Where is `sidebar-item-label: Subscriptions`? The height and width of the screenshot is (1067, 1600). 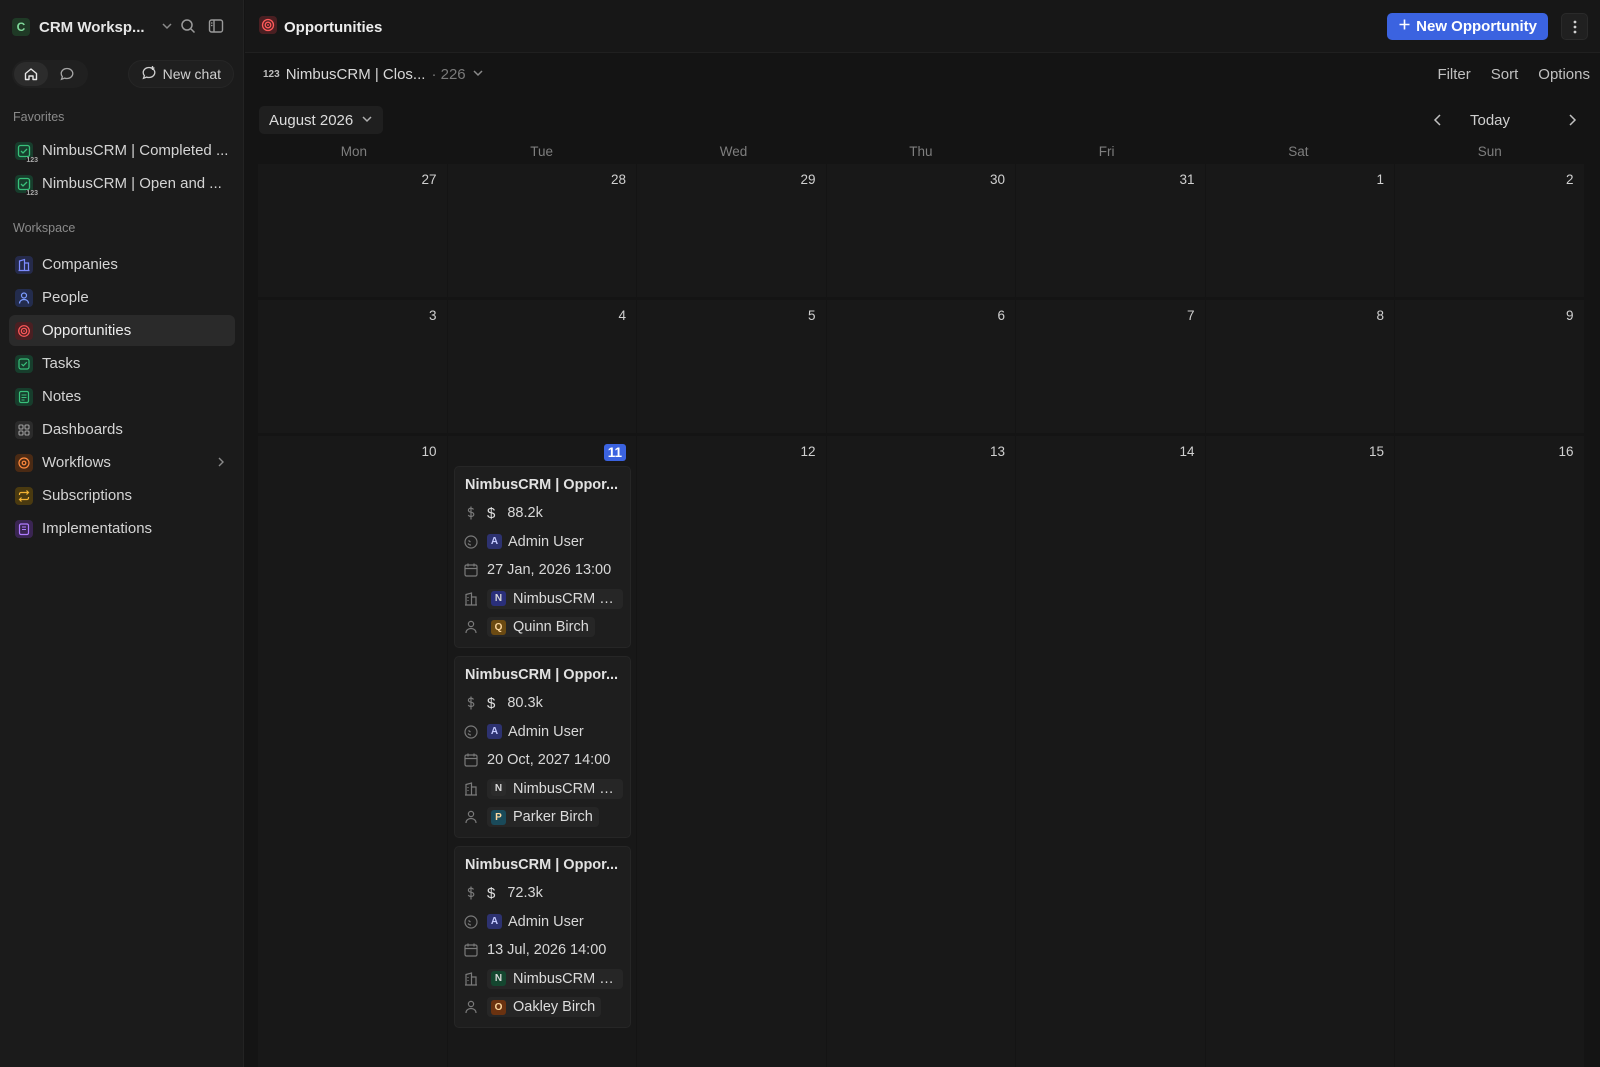
sidebar-item-label: Subscriptions is located at coordinates (87, 495).